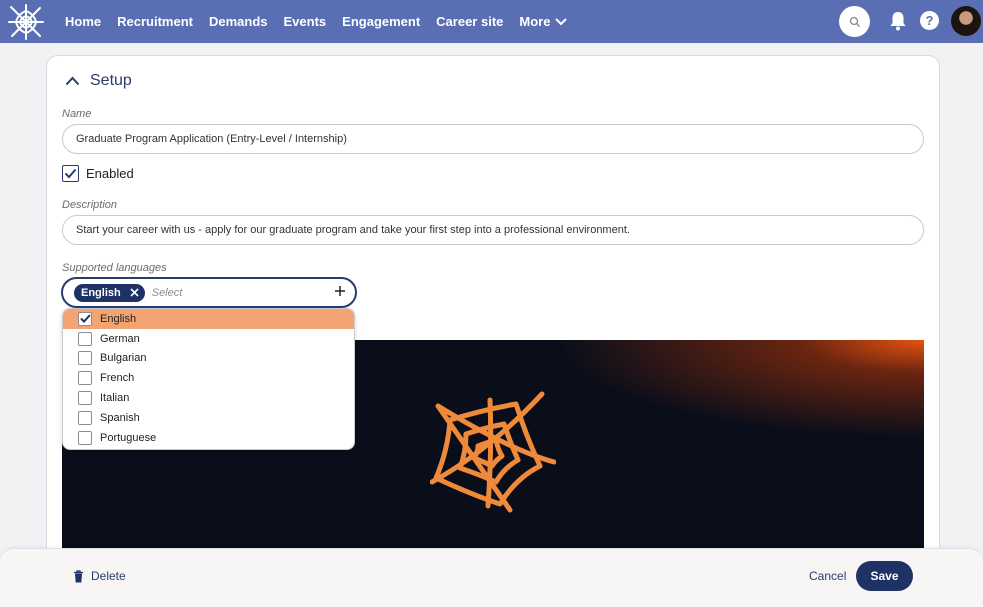  What do you see at coordinates (929, 20) in the screenshot?
I see `help-icon: ?` at bounding box center [929, 20].